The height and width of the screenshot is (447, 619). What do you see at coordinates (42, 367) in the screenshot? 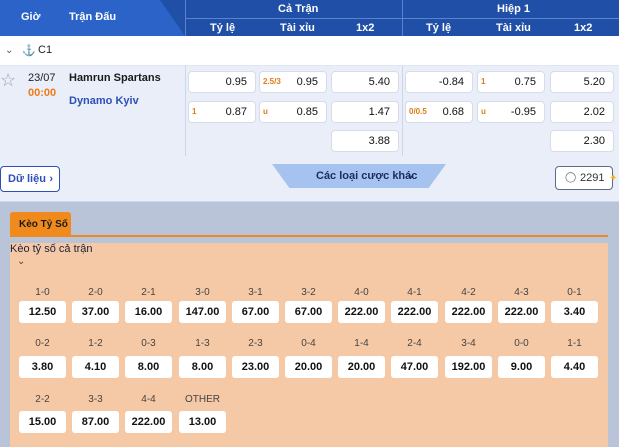
I see `score-odd-button: 3.80` at bounding box center [42, 367].